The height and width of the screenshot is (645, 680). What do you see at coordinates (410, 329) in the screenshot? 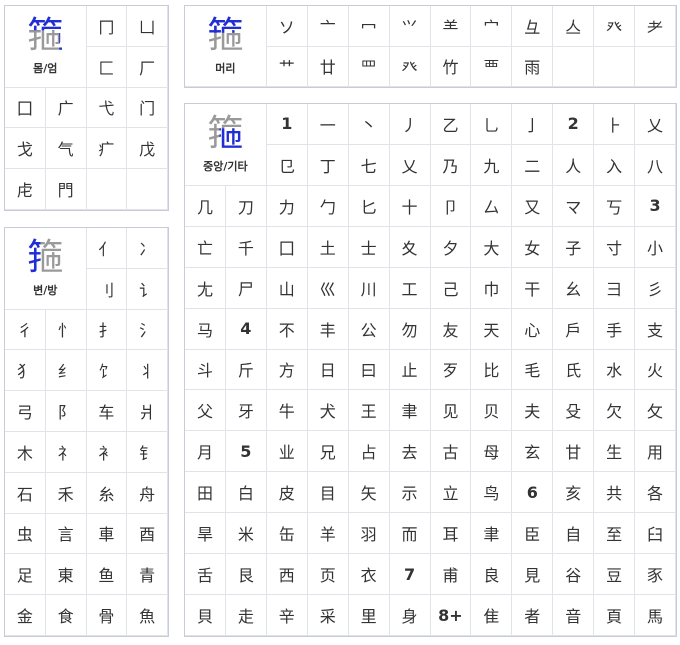
I see `radical-cell: 勿` at bounding box center [410, 329].